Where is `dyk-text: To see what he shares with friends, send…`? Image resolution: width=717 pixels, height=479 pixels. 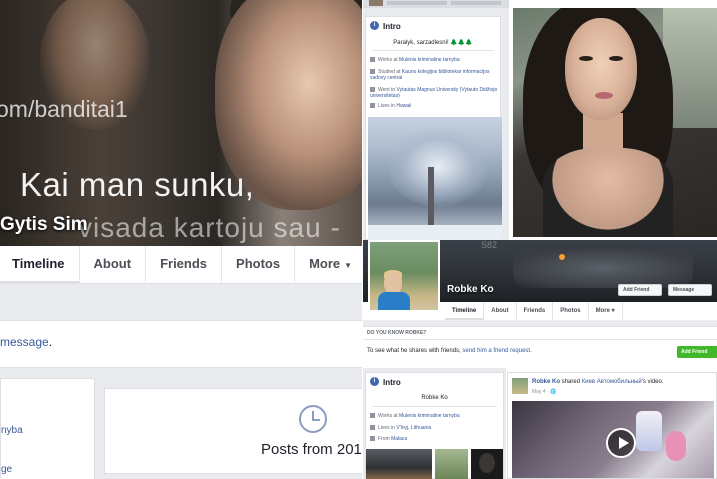 dyk-text: To see what he shares with friends, send… is located at coordinates (449, 351).